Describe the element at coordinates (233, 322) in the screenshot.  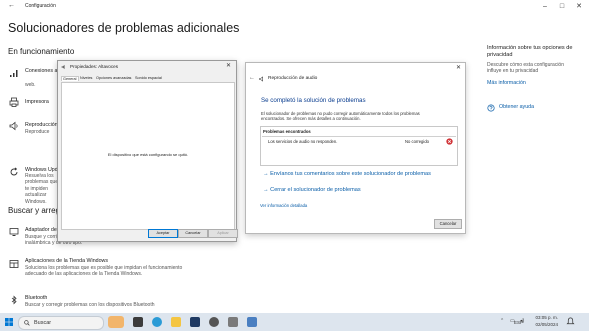
I see `control-panel-icon` at that location.